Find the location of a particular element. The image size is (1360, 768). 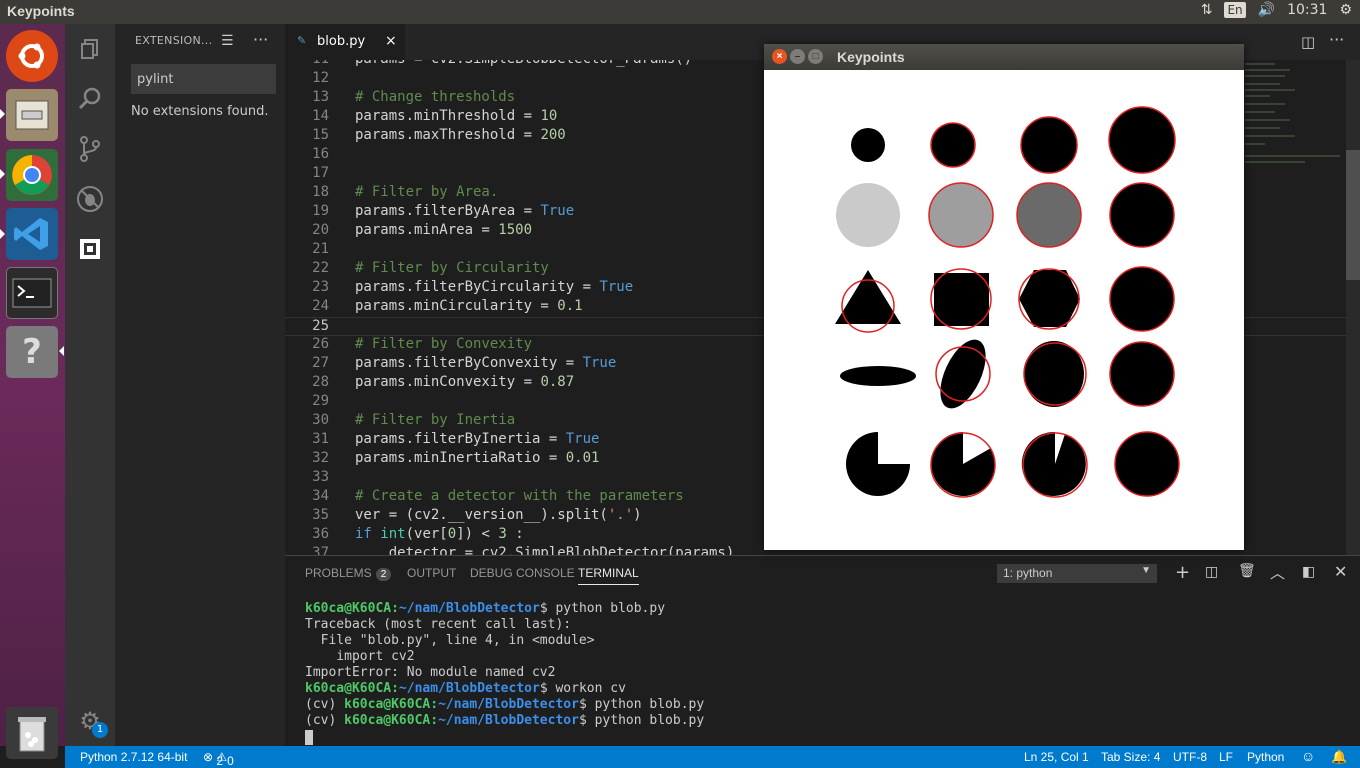

running-indicator is located at coordinates (2, 174).